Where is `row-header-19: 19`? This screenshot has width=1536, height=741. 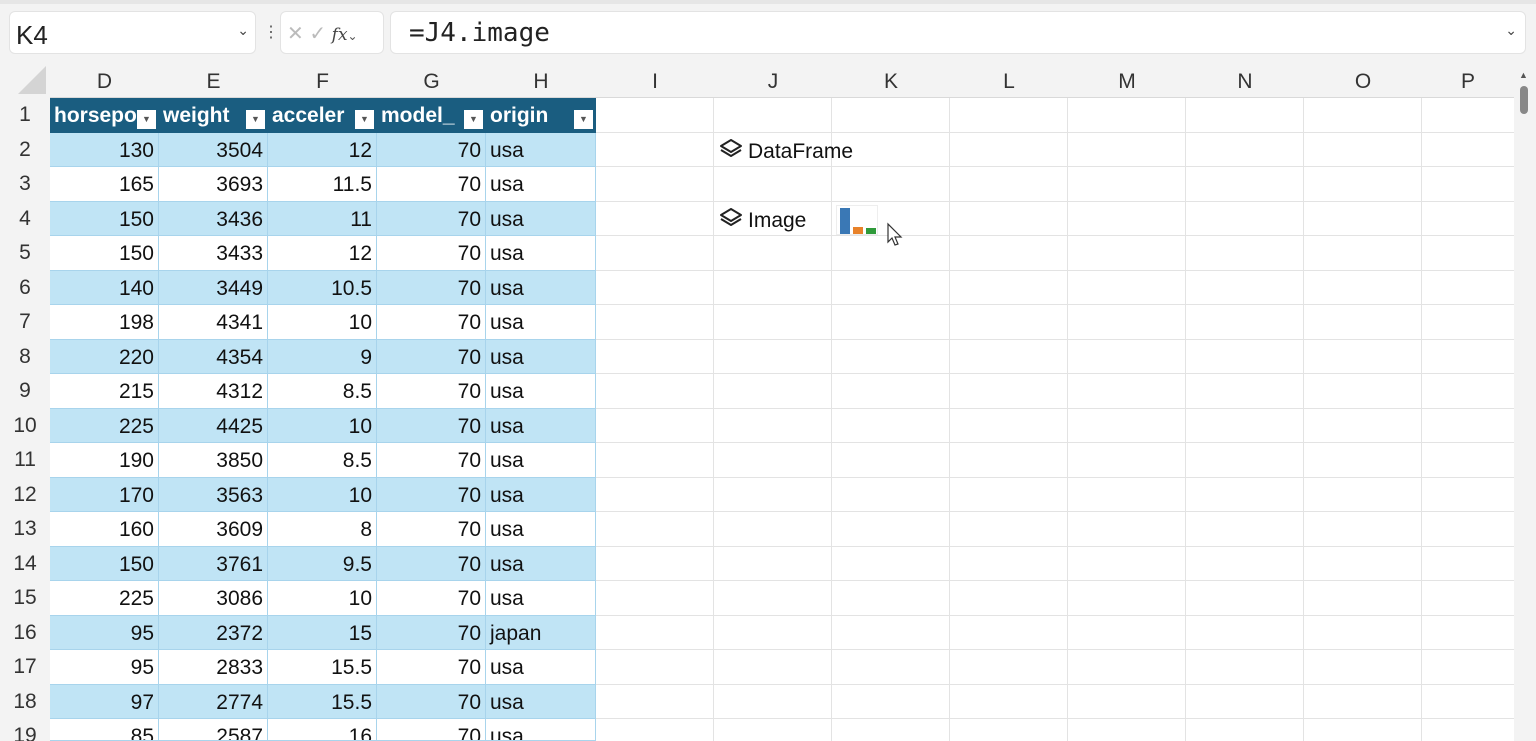 row-header-19: 19 is located at coordinates (25, 730).